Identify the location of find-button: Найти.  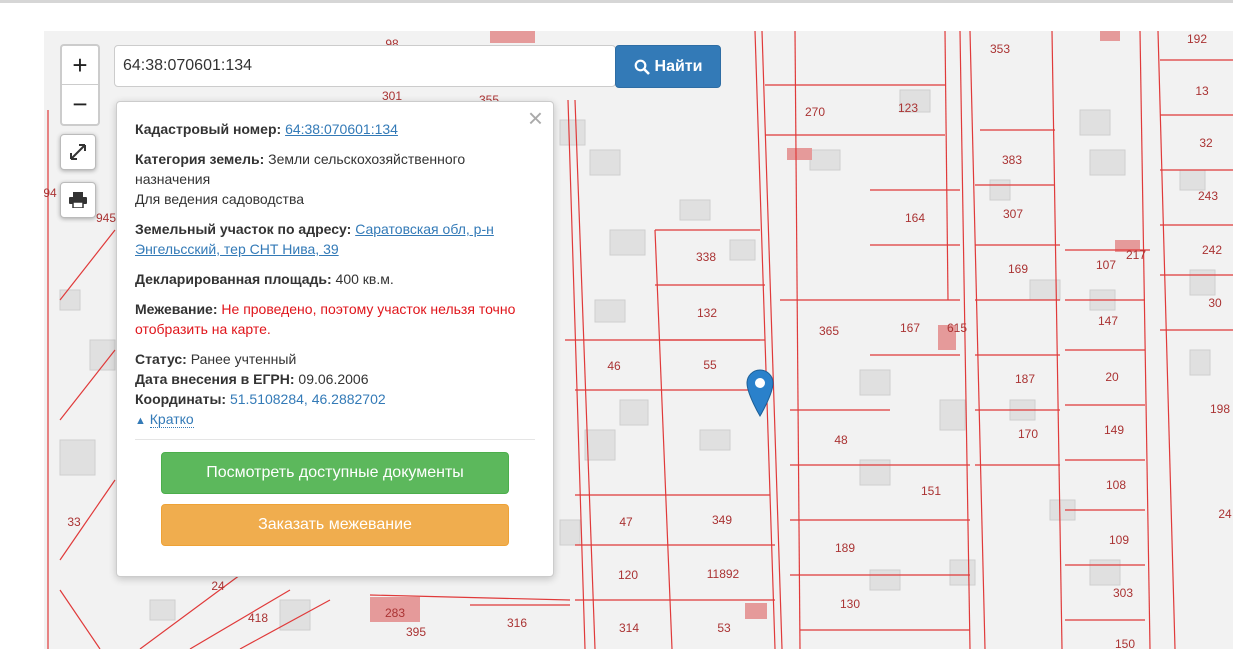
(668, 66).